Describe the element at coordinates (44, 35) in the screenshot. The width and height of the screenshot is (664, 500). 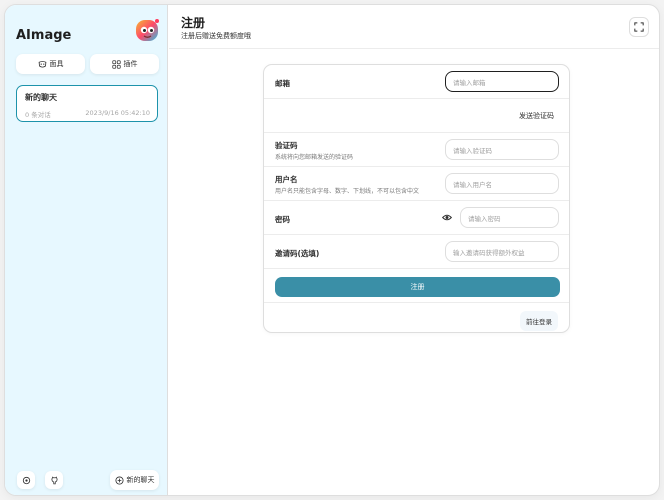
I see `app-title: AImage` at that location.